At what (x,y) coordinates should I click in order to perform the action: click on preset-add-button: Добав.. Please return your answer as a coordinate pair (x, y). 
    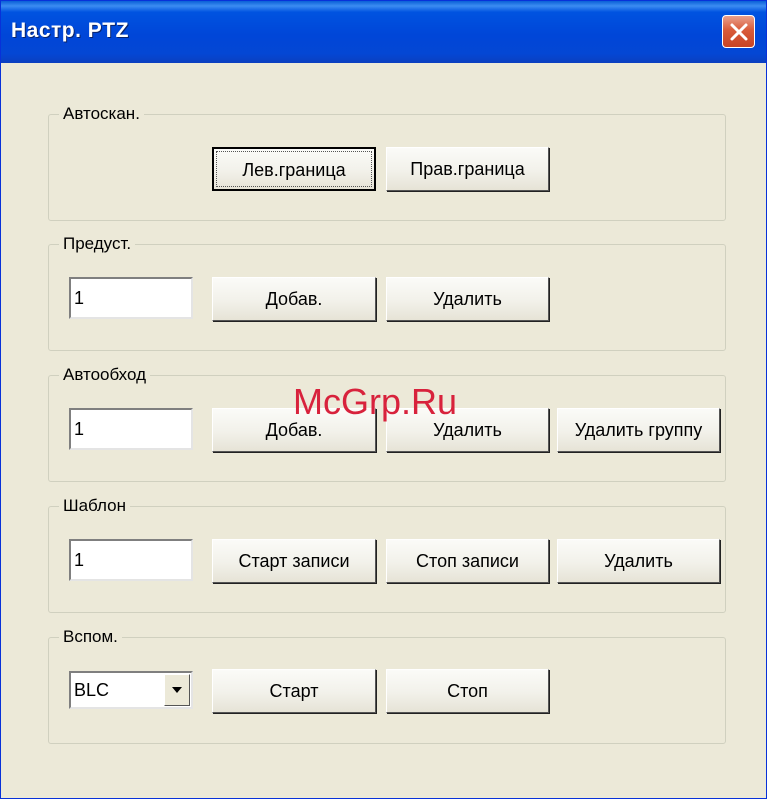
    Looking at the image, I should click on (294, 299).